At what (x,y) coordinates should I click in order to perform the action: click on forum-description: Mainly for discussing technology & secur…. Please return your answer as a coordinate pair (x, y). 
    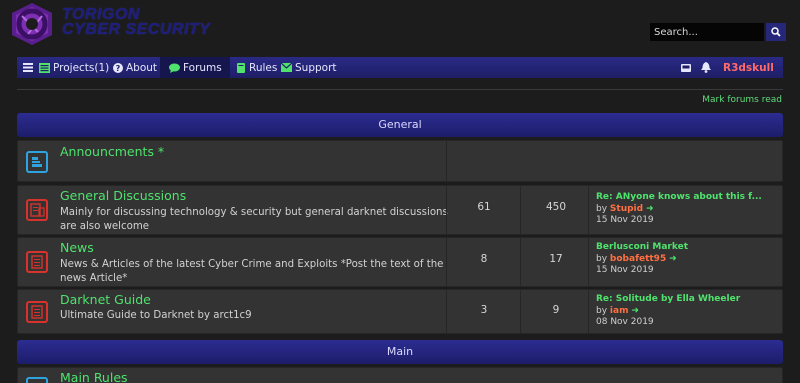
    Looking at the image, I should click on (254, 219).